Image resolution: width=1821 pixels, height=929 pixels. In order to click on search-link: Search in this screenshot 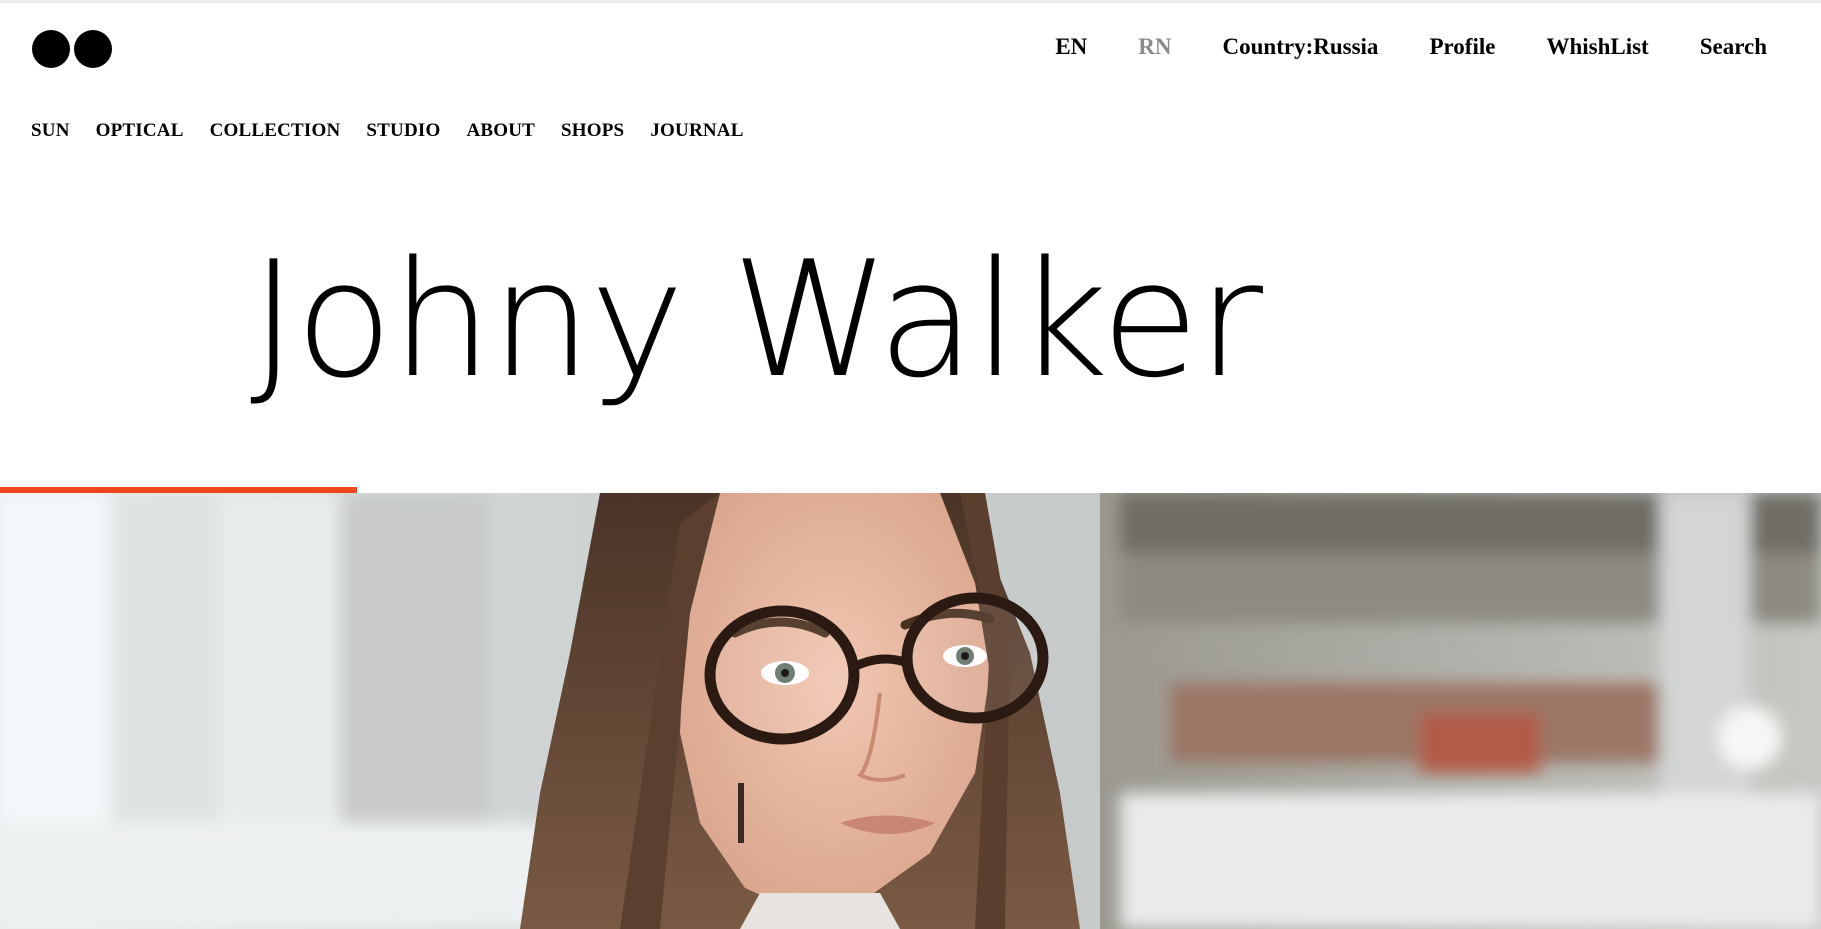, I will do `click(1733, 47)`.